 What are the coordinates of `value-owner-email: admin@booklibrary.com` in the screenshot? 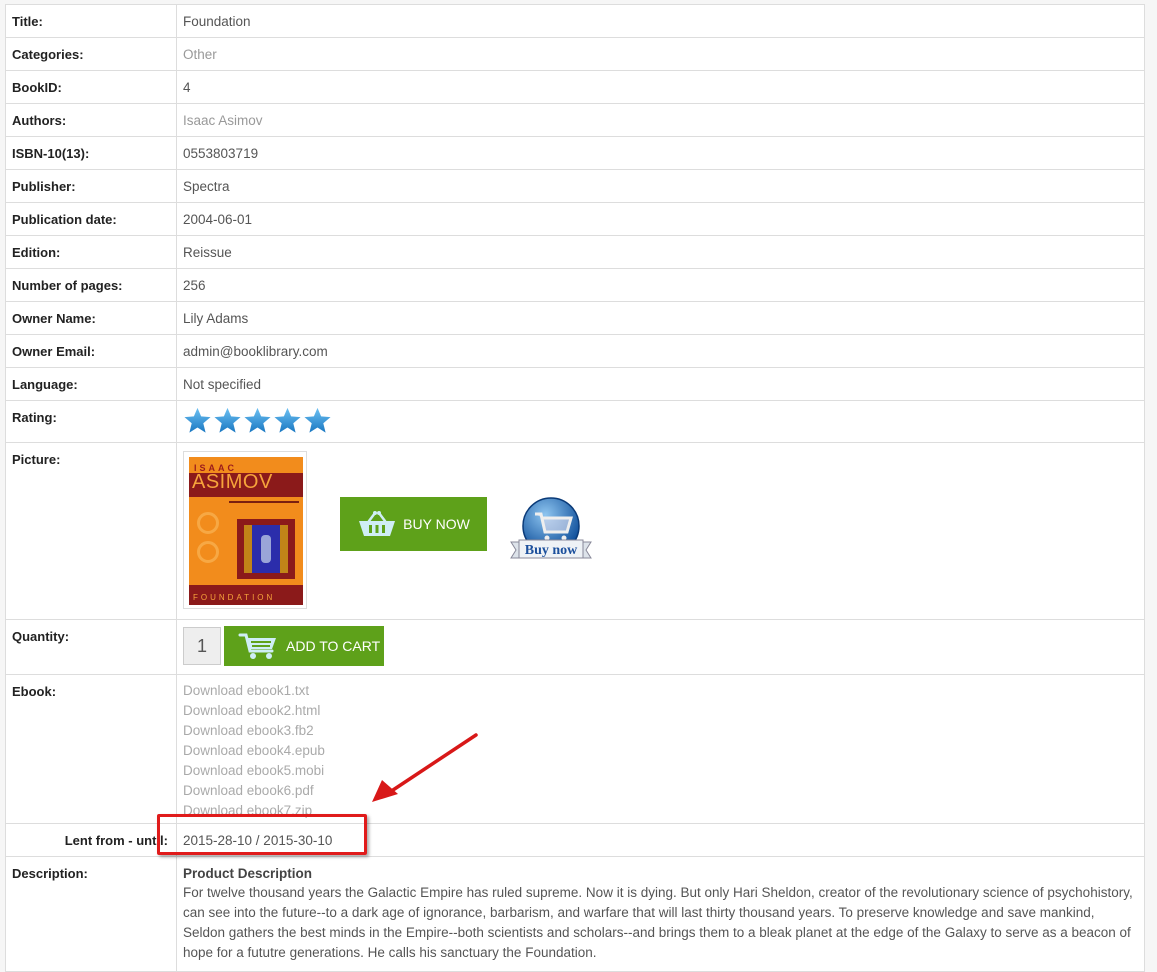 It's located at (660, 351).